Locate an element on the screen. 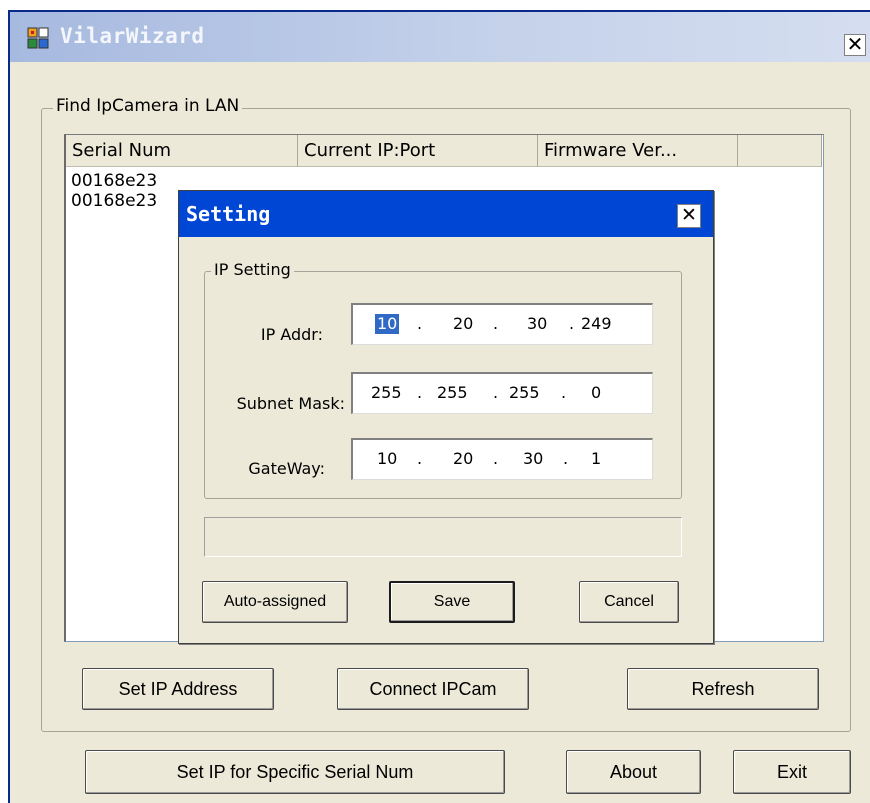 Image resolution: width=870 pixels, height=803 pixels. cancel-button: Cancel is located at coordinates (629, 602).